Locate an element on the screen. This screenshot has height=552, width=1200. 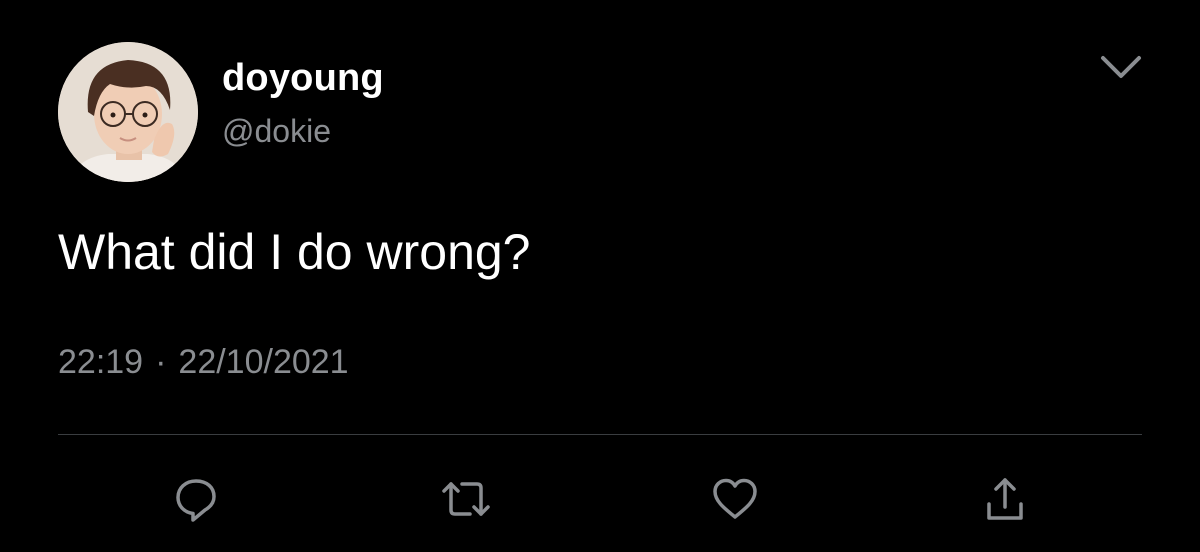
tweet-time: 22:19 is located at coordinates (101, 362).